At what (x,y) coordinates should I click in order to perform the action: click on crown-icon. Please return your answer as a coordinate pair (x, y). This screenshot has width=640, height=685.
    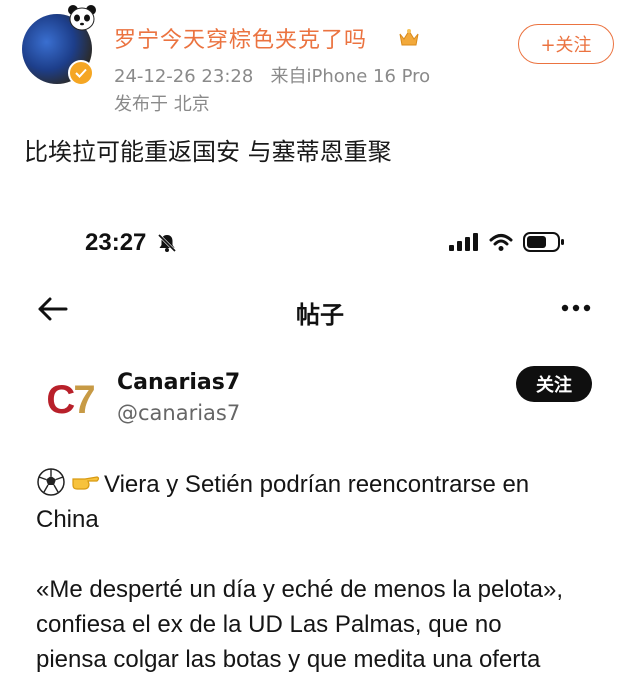
    Looking at the image, I should click on (409, 37).